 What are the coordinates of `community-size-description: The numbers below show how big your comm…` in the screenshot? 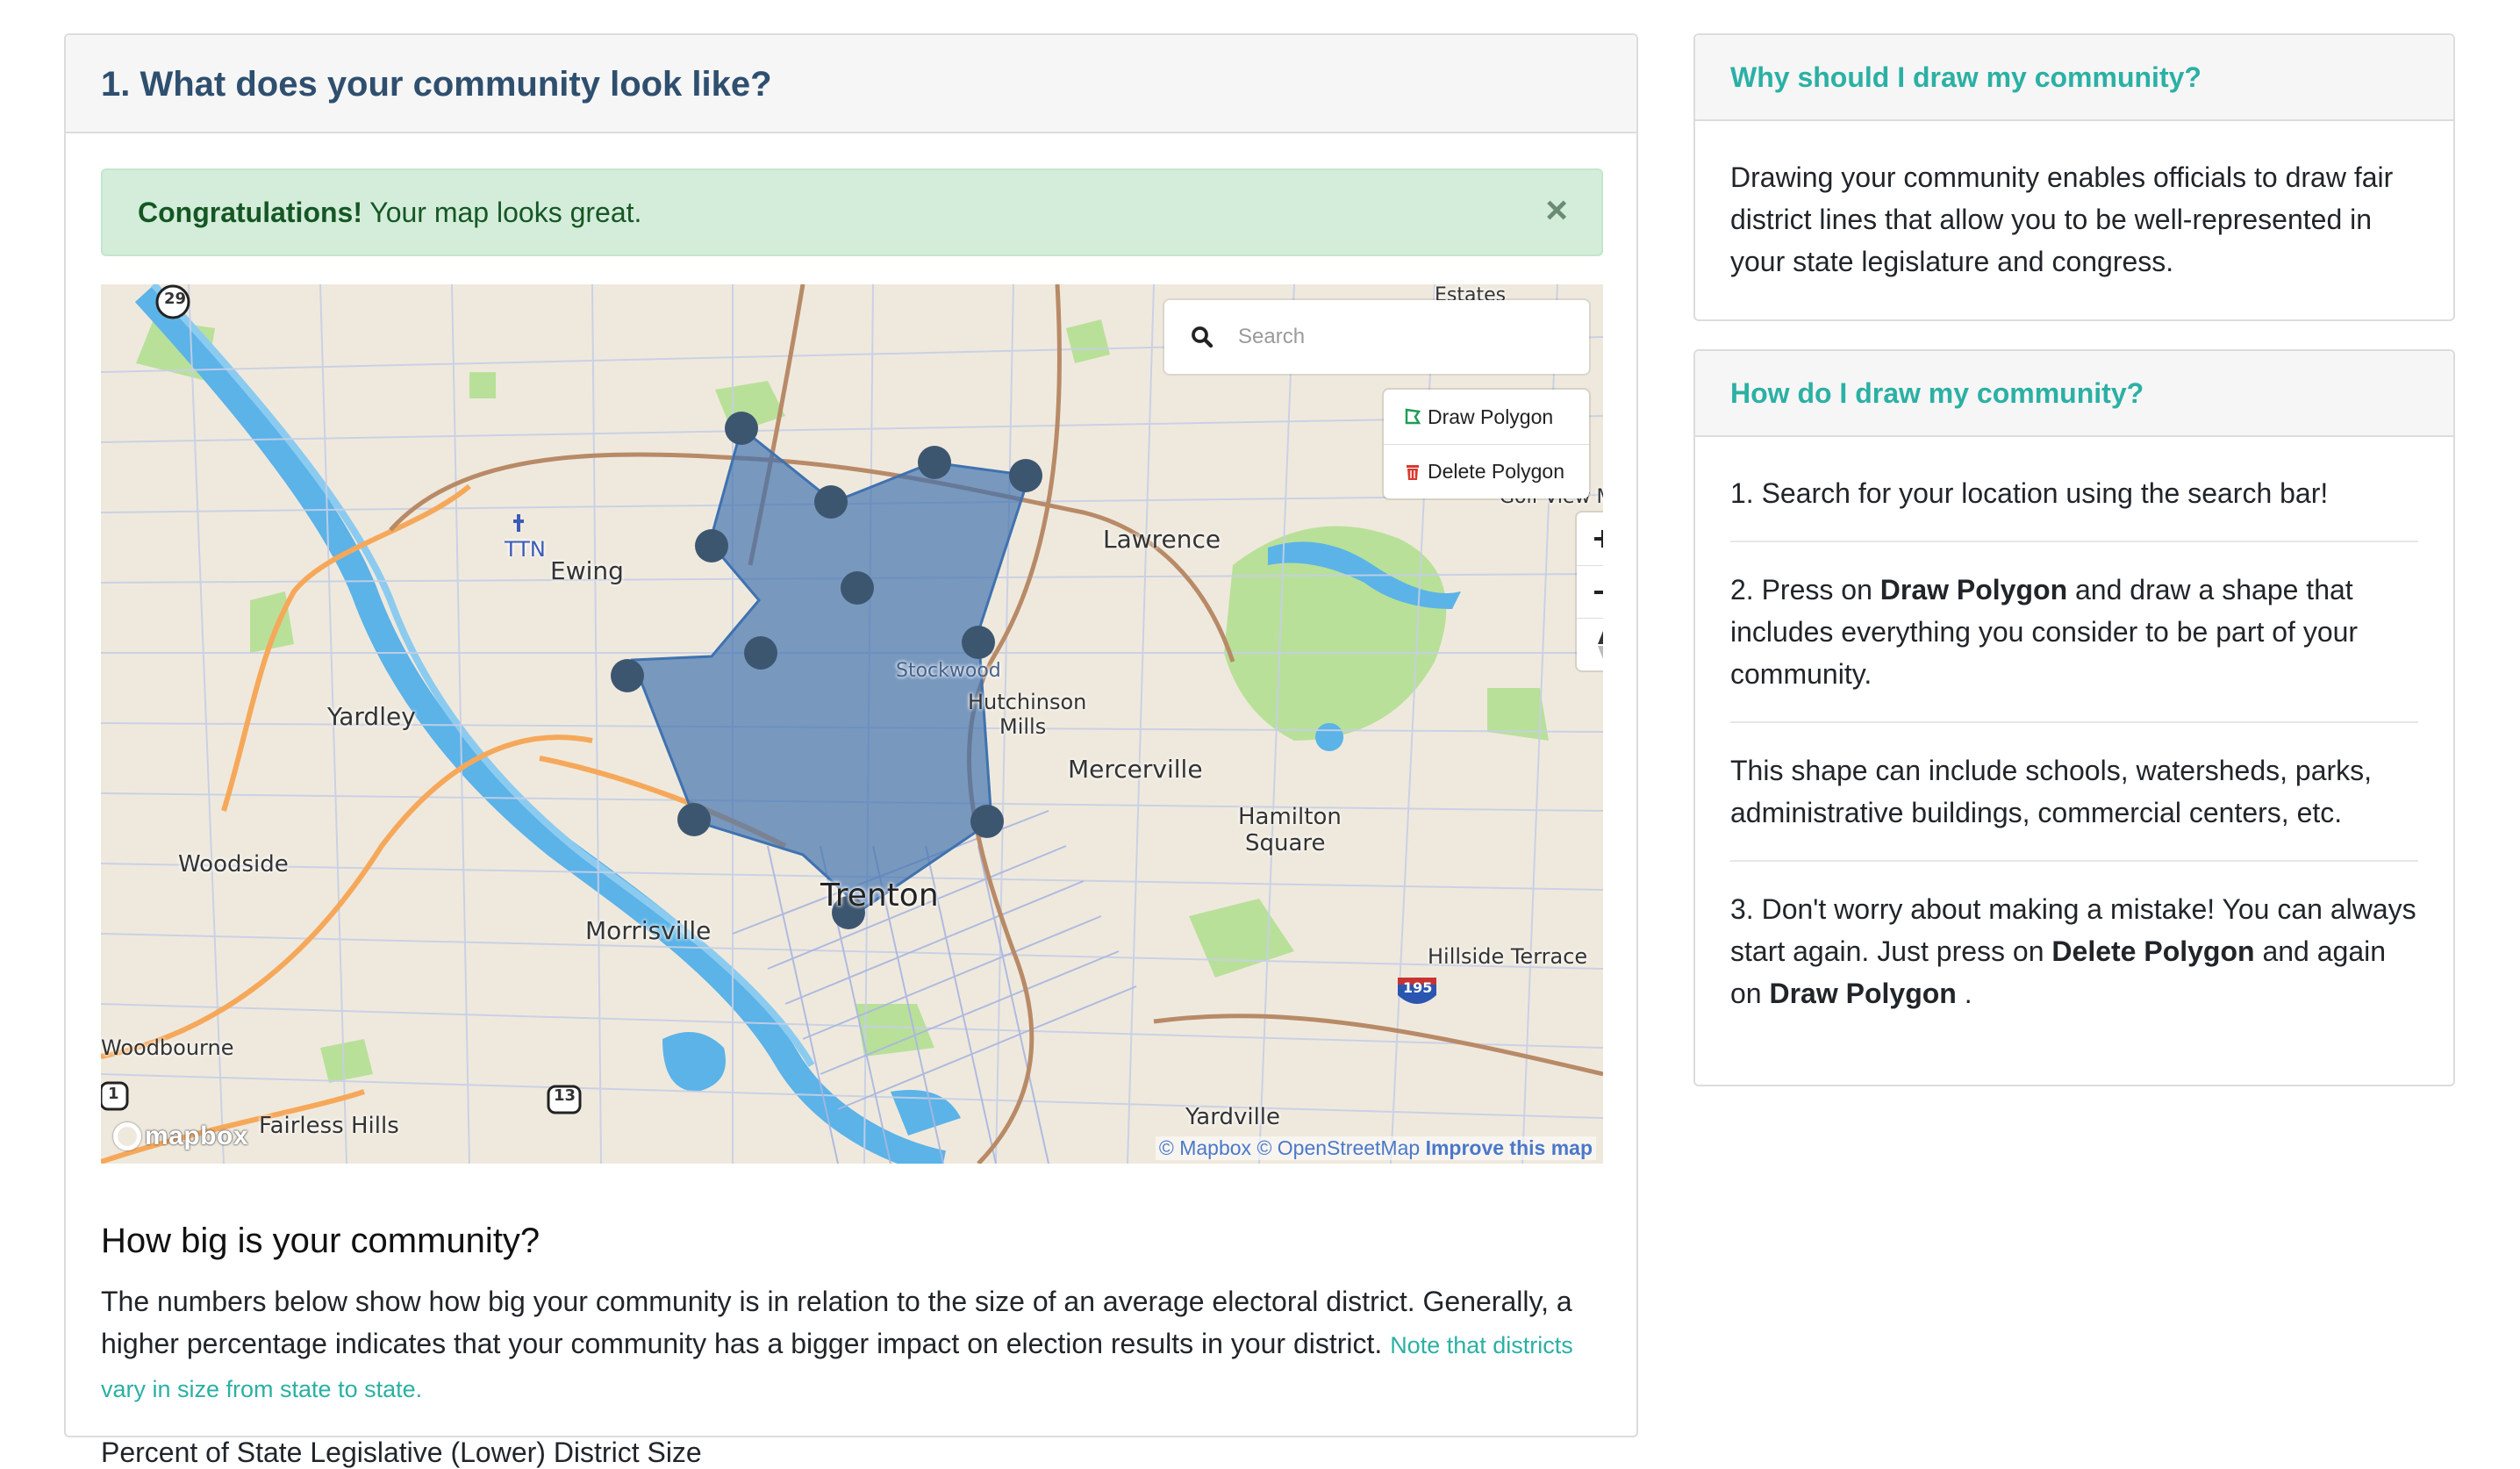 It's located at (852, 1345).